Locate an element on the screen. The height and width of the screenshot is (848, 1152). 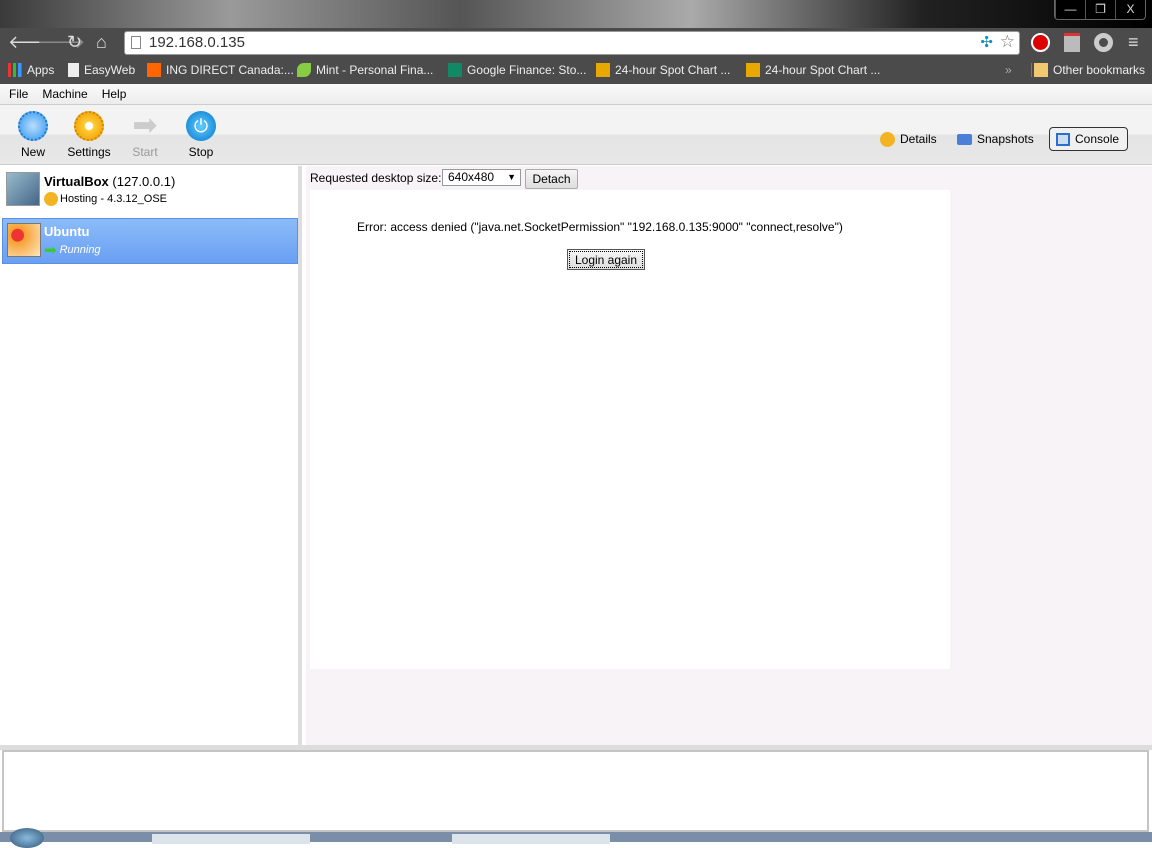
other-bookmarks: Other bookmarks is located at coordinates (1088, 70).